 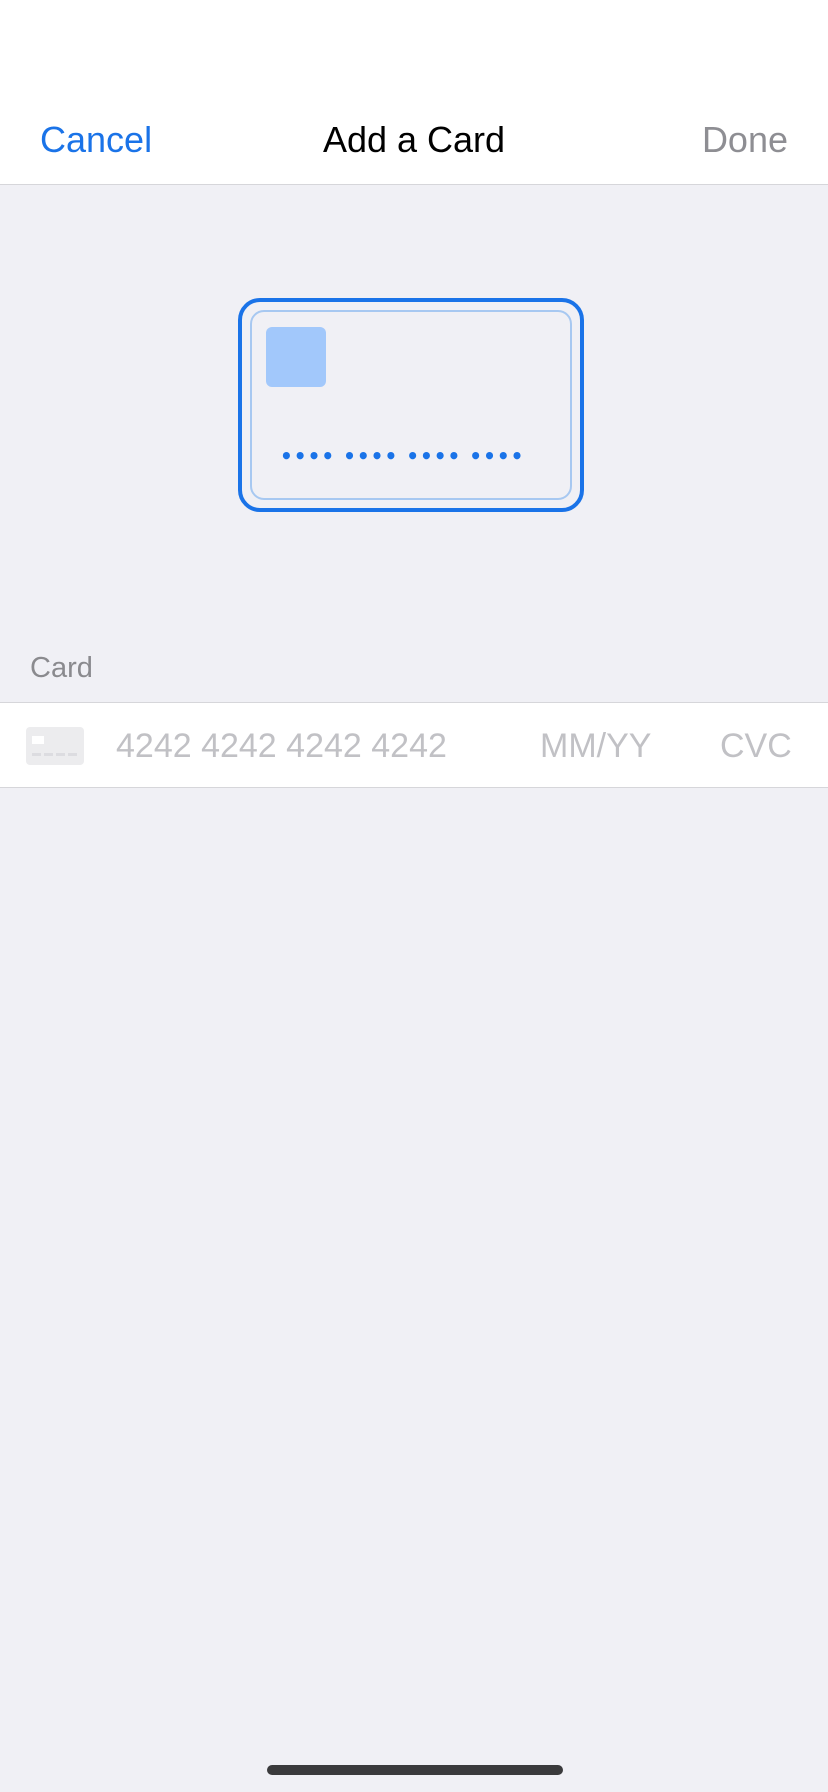 I want to click on card-brand-icon, so click(x=55, y=746).